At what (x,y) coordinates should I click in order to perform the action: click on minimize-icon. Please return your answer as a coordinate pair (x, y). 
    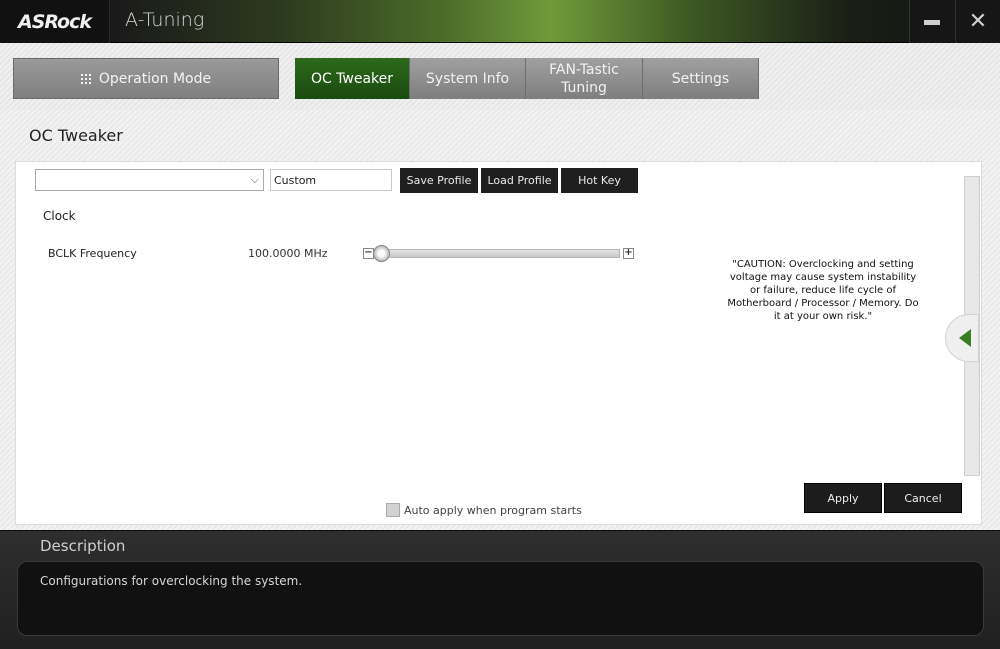
    Looking at the image, I should click on (932, 22).